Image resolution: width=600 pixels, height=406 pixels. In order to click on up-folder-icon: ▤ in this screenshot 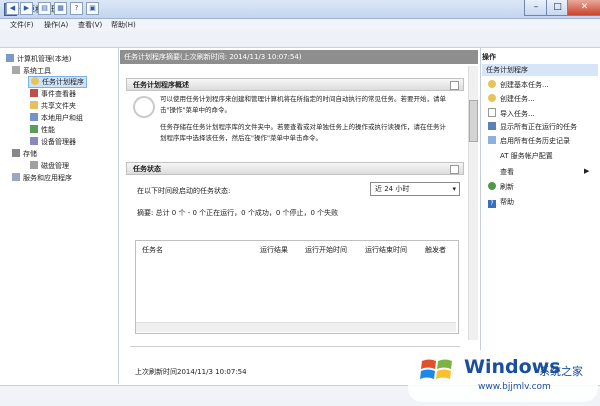, I will do `click(44, 8)`.